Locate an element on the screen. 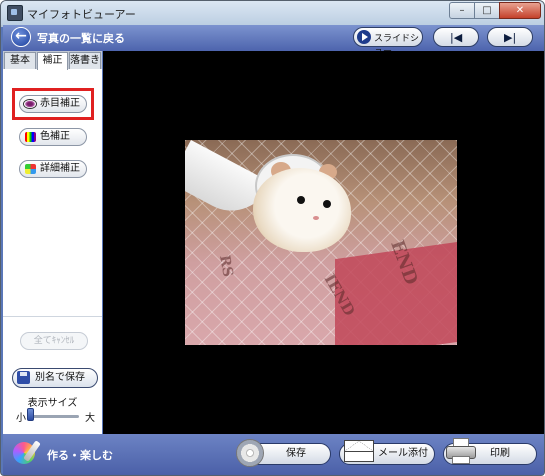  floppy-disk-icon is located at coordinates (23, 377).